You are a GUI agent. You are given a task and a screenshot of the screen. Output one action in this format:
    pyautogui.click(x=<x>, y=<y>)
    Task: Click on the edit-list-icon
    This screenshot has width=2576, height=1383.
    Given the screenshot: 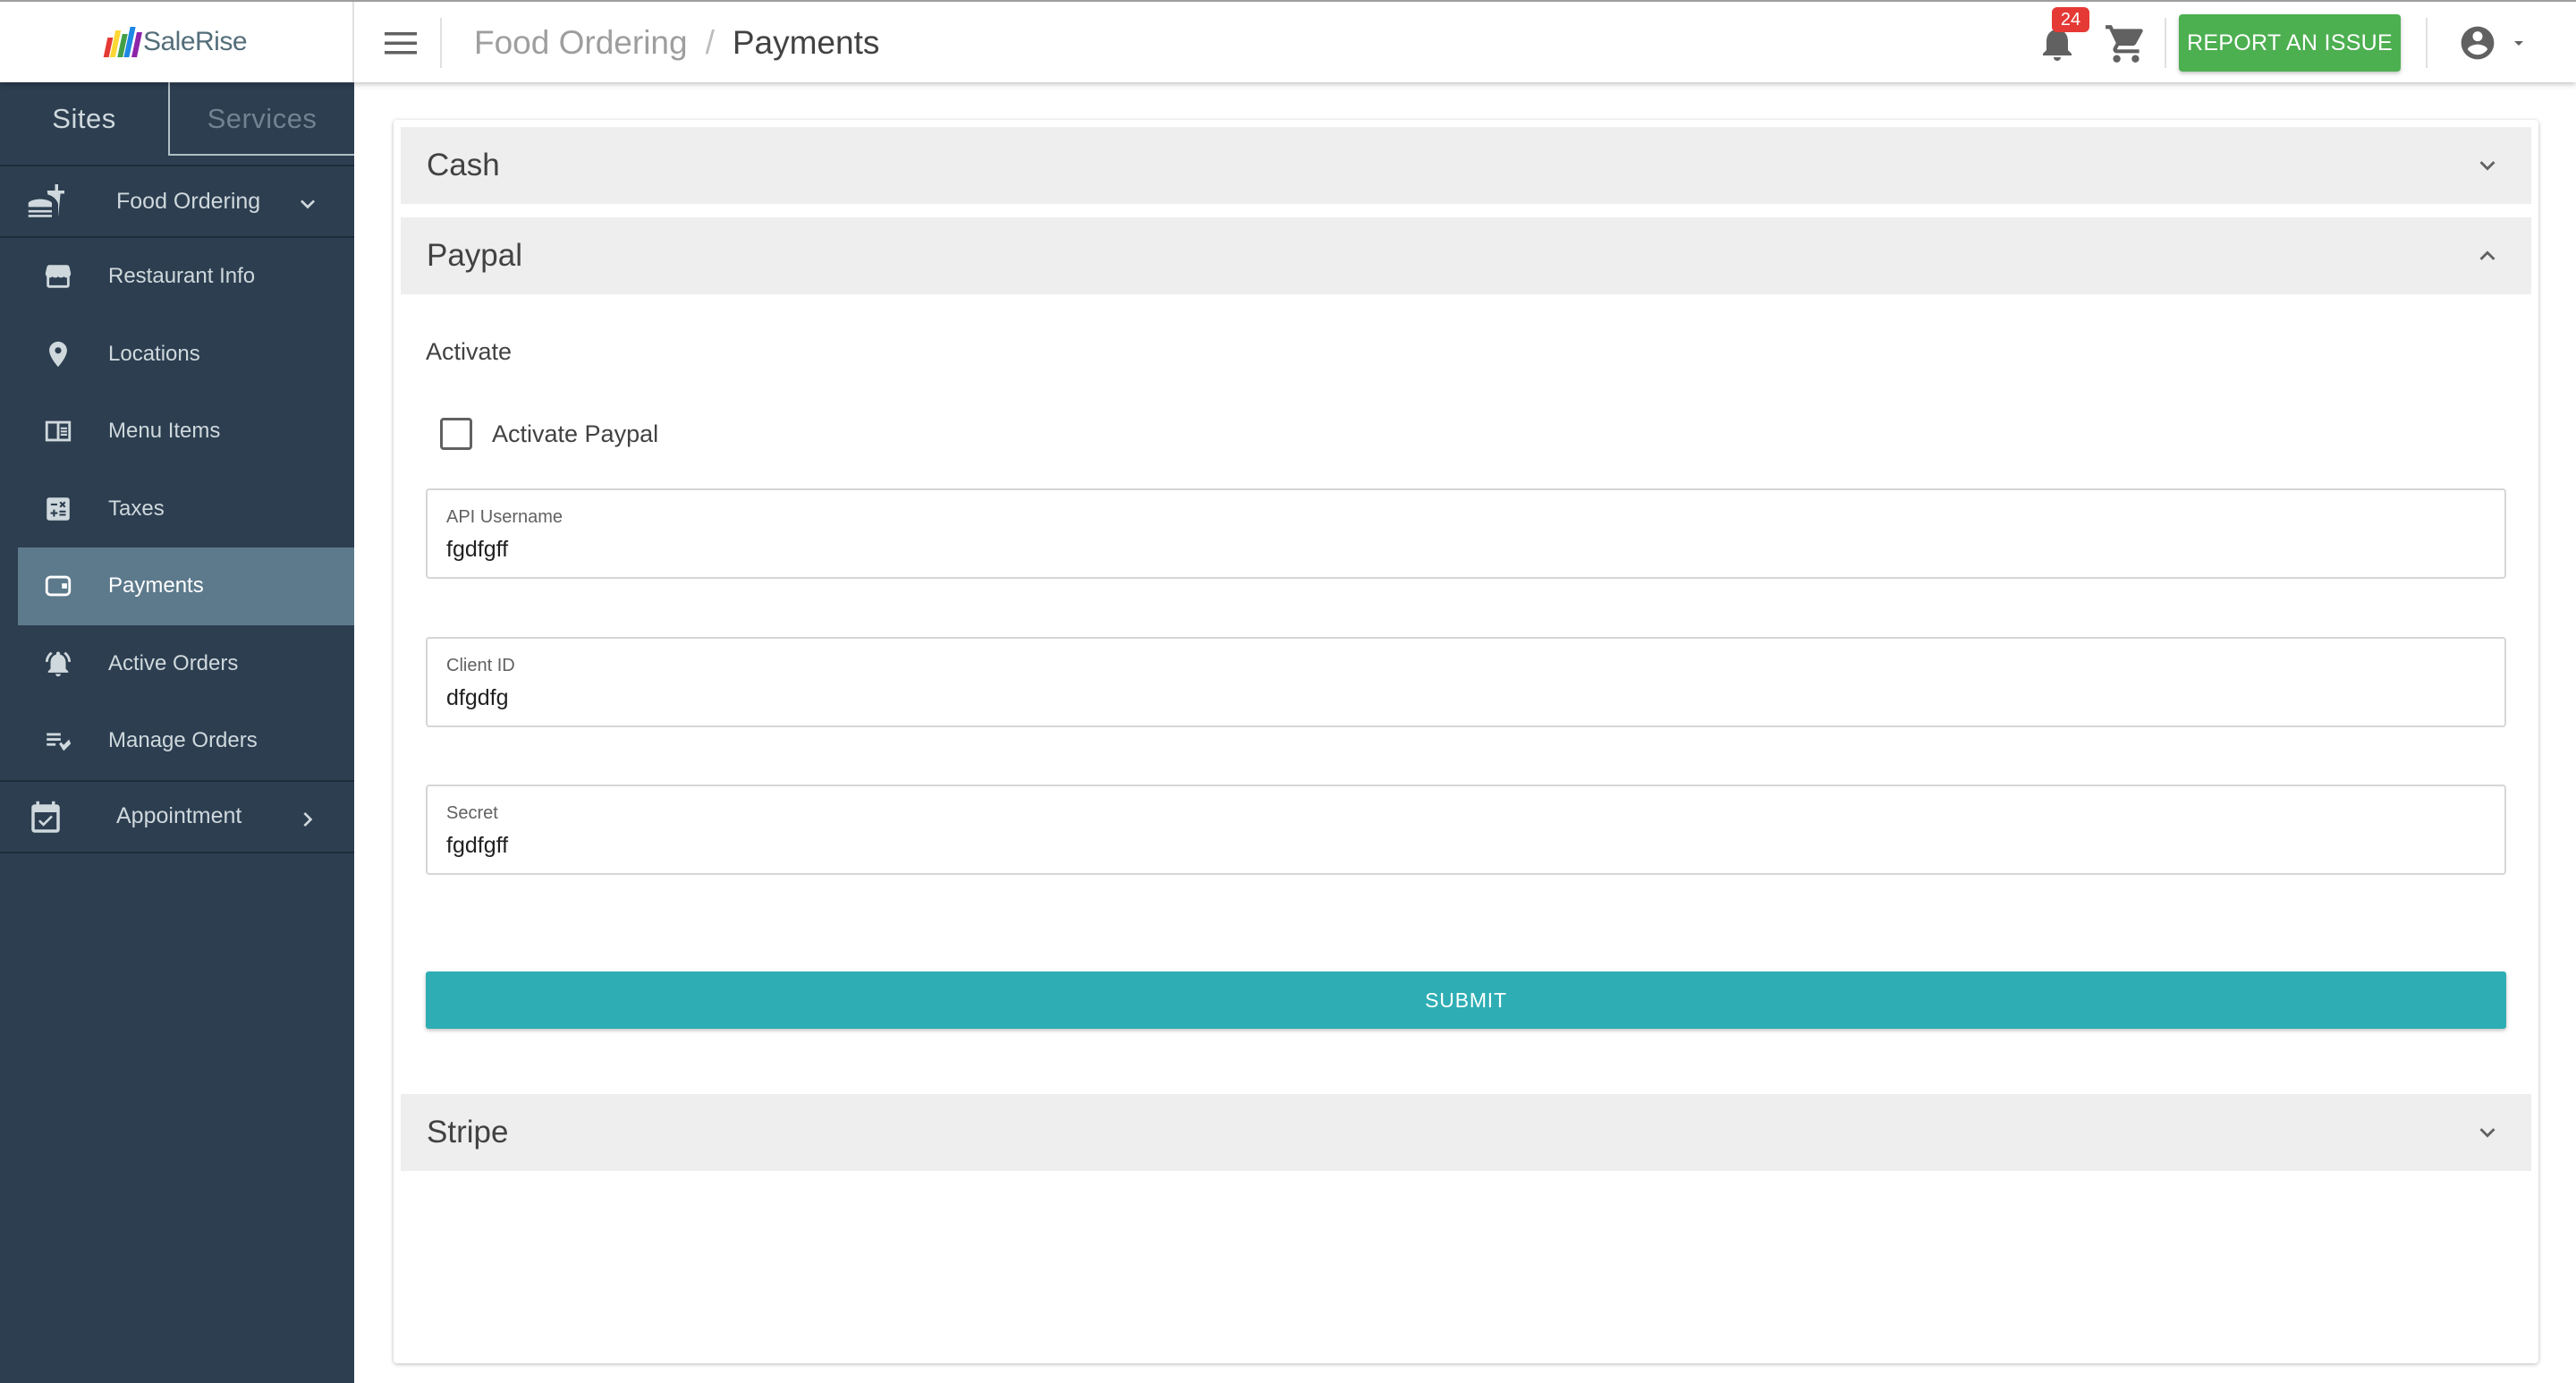 What is the action you would take?
    pyautogui.click(x=59, y=742)
    